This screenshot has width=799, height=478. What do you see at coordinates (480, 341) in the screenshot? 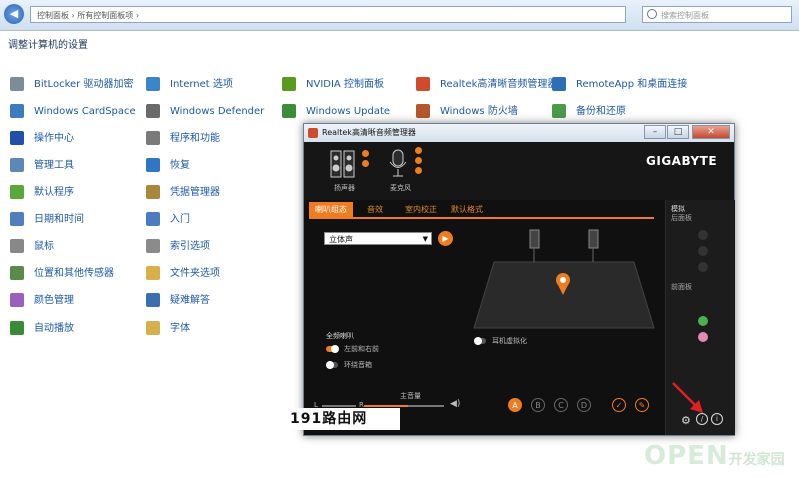
I see `headphone-virtual-toggle` at bounding box center [480, 341].